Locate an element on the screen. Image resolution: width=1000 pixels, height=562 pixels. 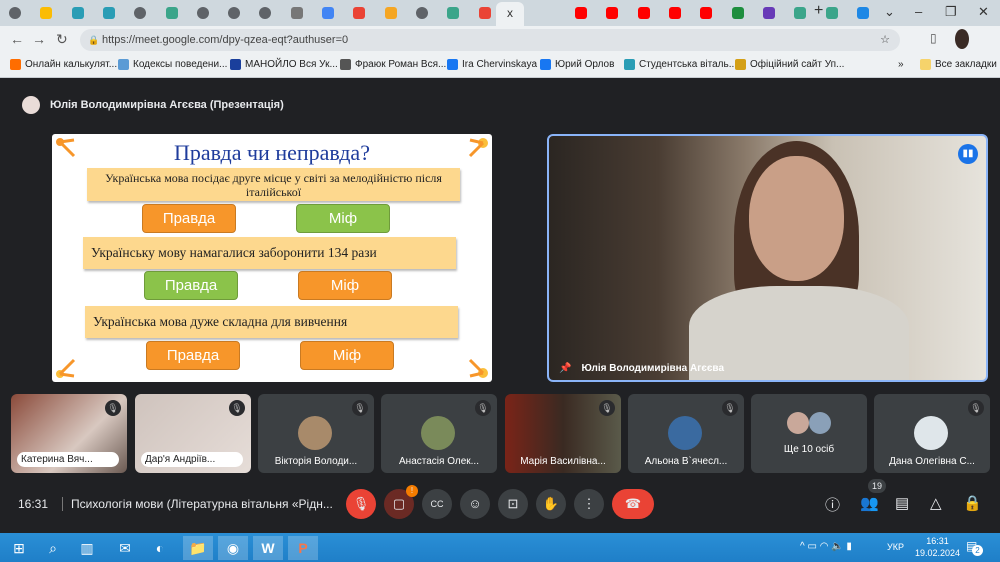
chat-icon: ▤ is located at coordinates (902, 503).